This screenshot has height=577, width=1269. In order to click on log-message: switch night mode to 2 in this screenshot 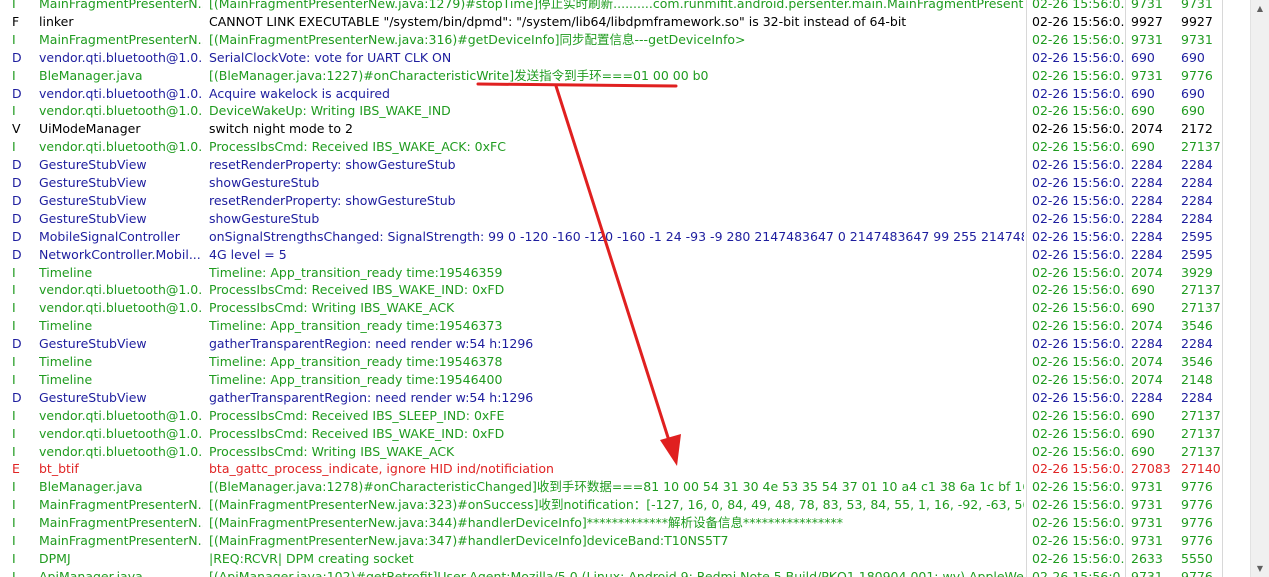, I will do `click(281, 129)`.